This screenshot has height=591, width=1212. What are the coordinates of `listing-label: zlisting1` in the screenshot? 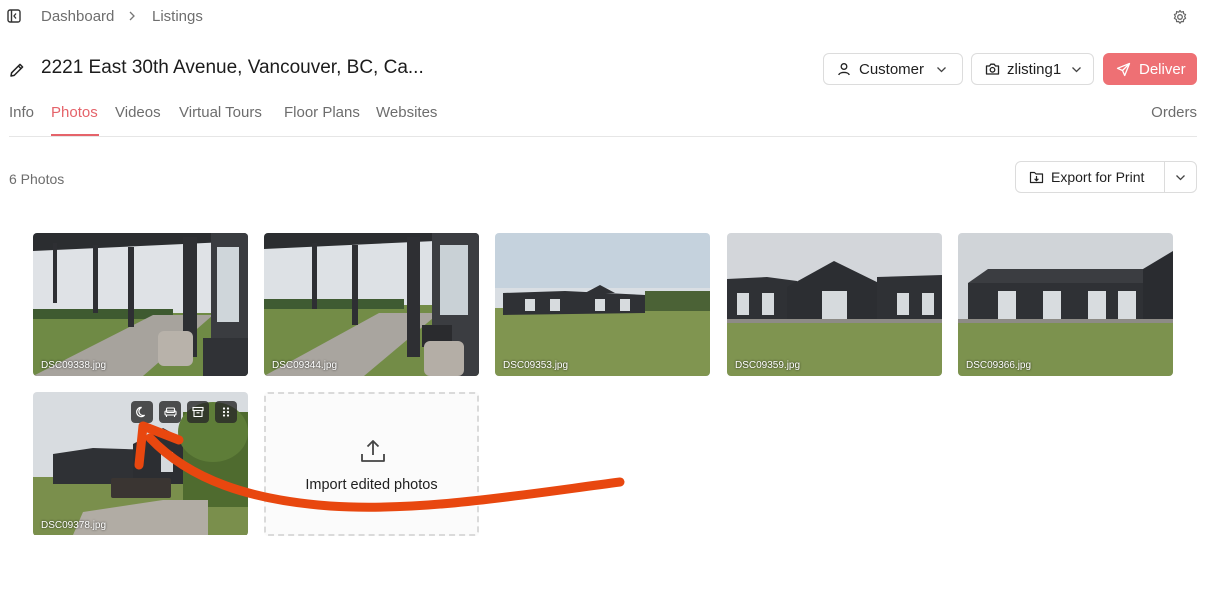 It's located at (1034, 69).